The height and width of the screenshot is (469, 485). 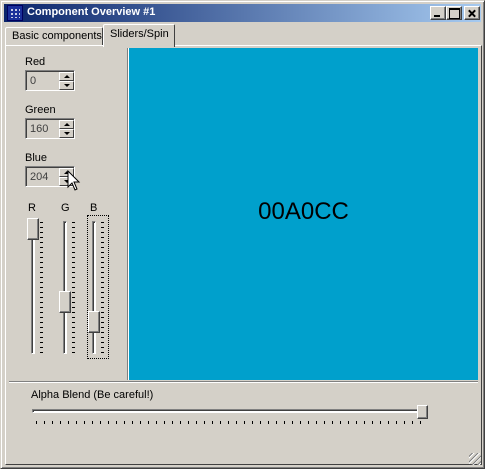 What do you see at coordinates (65, 287) in the screenshot?
I see `green-slider-track` at bounding box center [65, 287].